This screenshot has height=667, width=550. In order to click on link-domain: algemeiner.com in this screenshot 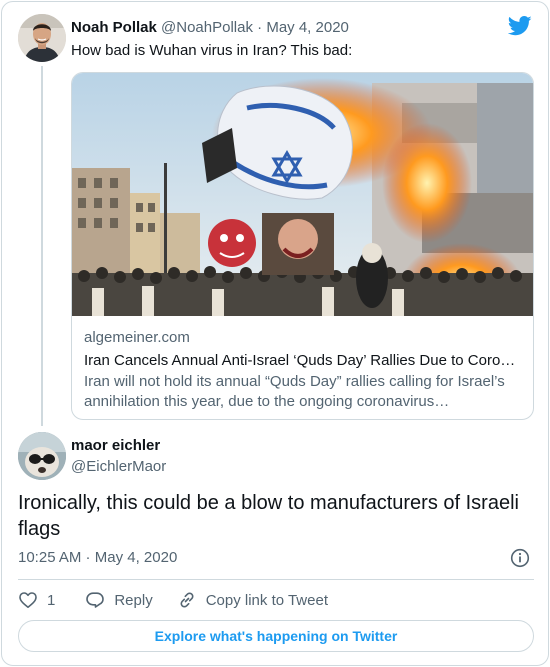, I will do `click(137, 337)`.